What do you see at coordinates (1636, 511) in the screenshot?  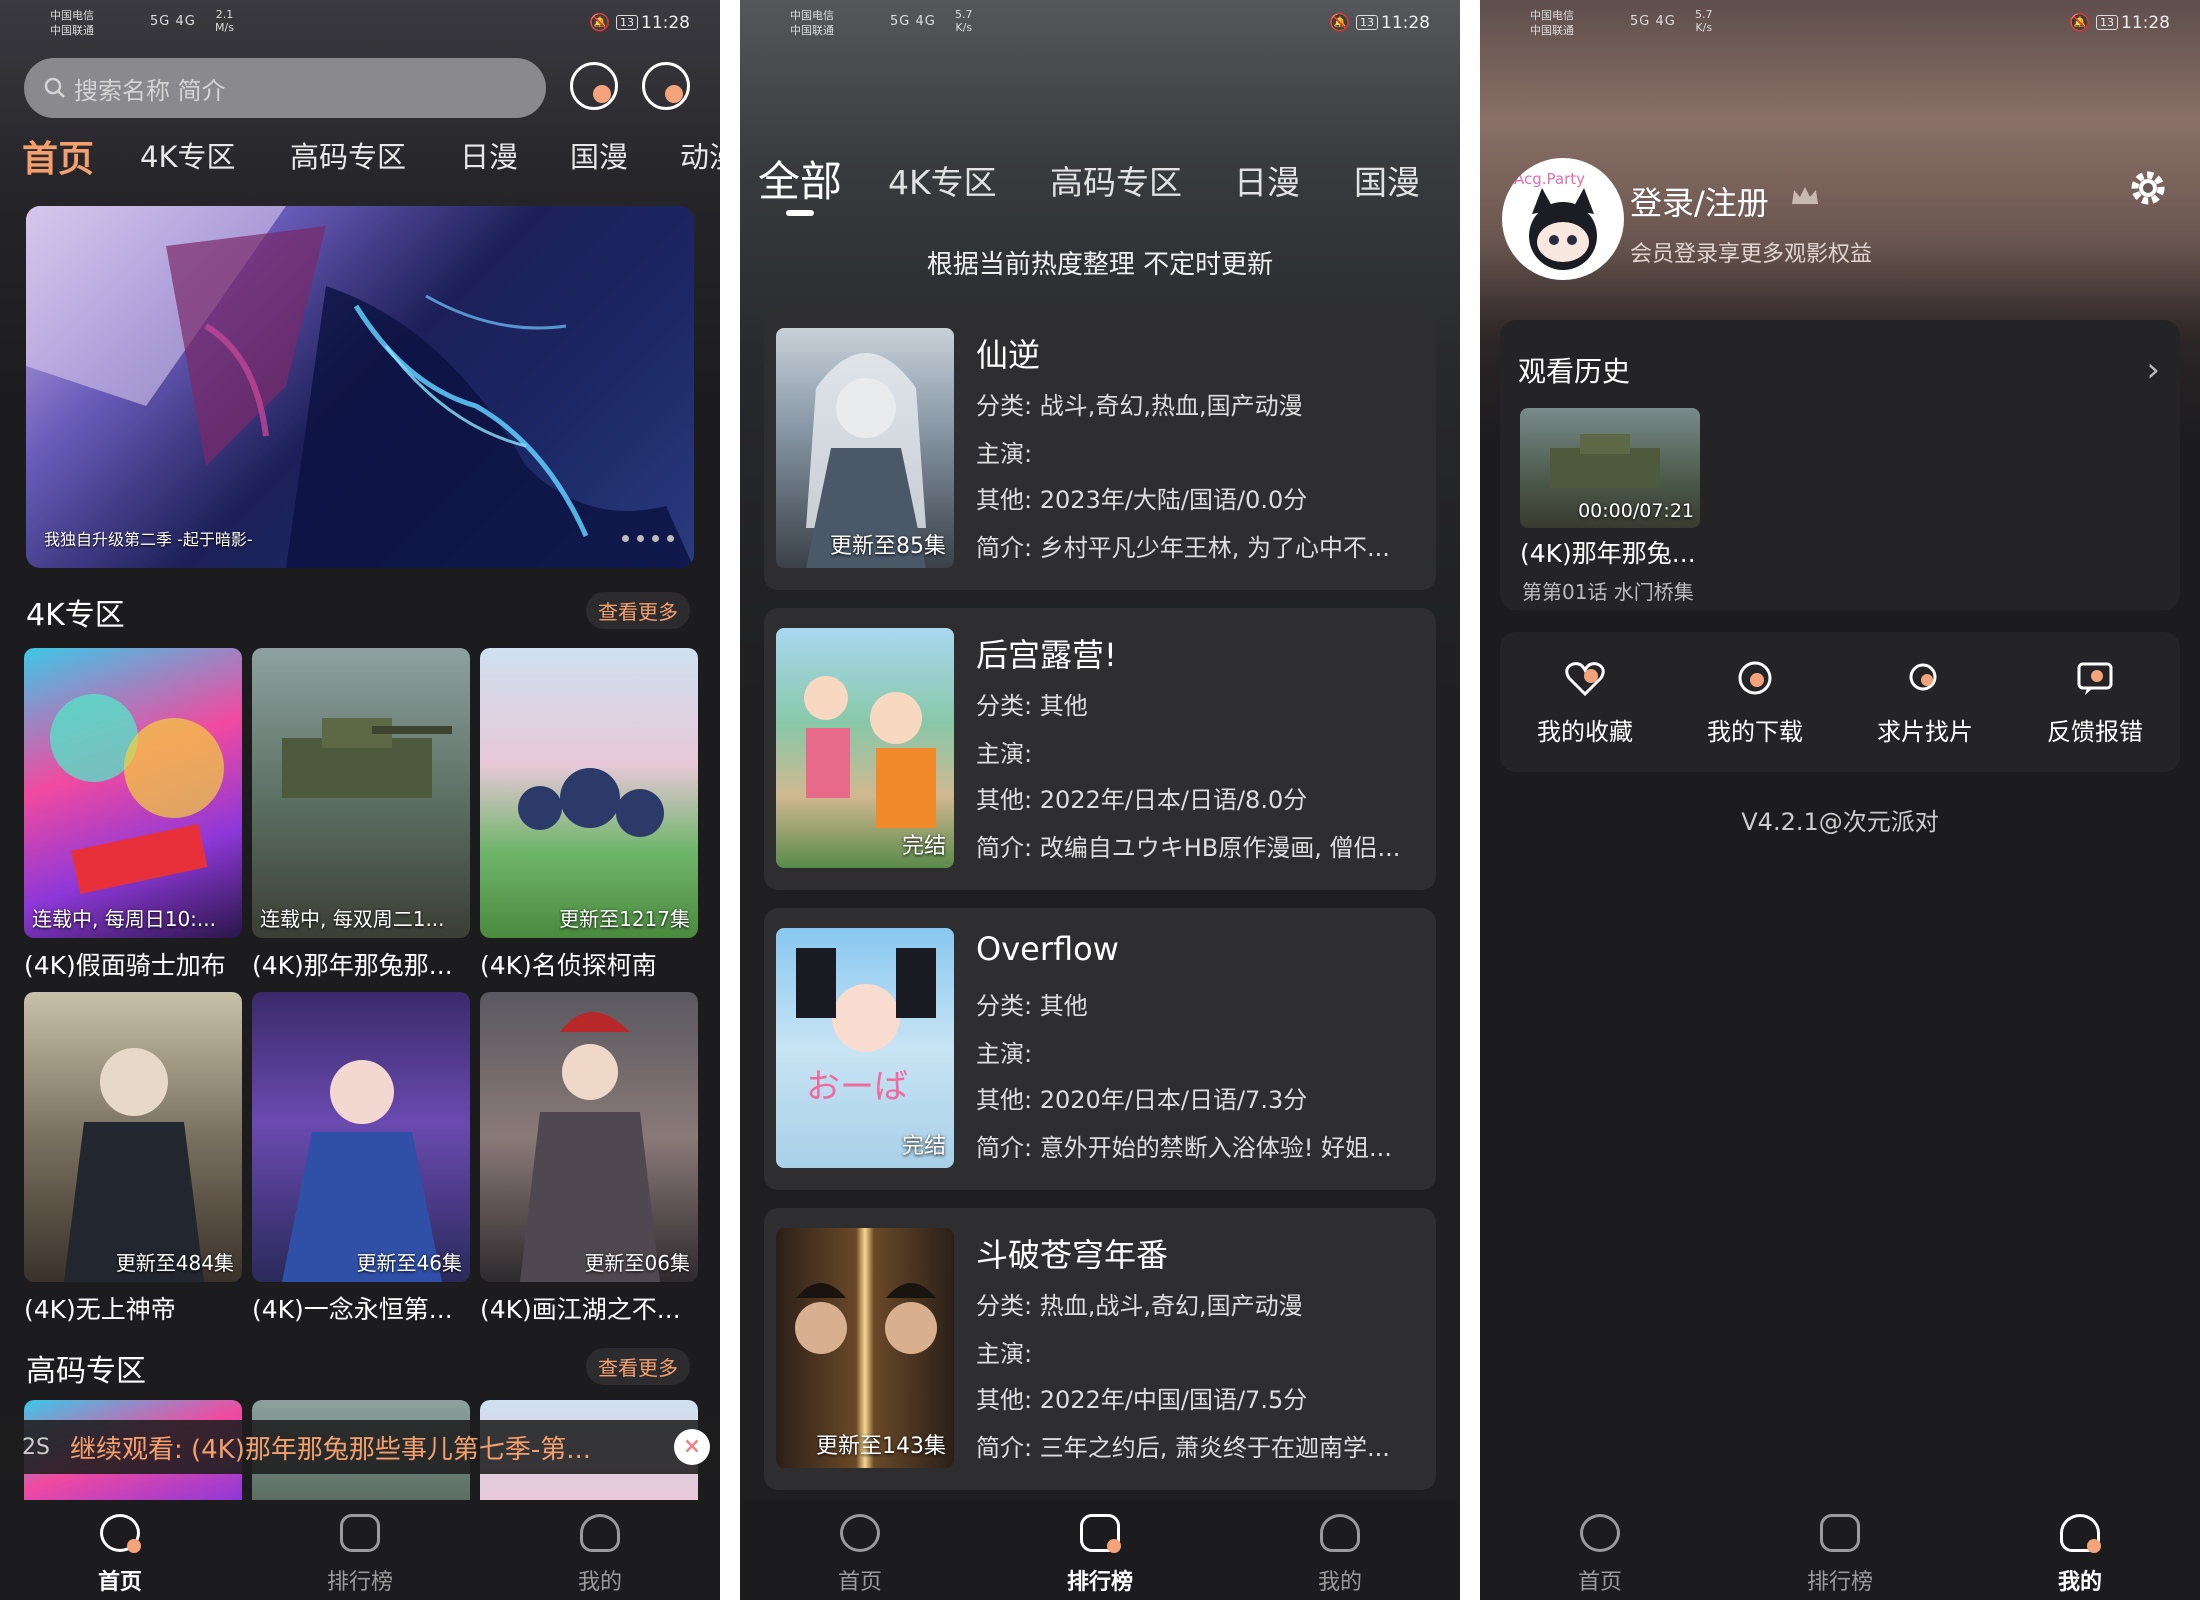 I see `playback-time: 00:00/07:21` at bounding box center [1636, 511].